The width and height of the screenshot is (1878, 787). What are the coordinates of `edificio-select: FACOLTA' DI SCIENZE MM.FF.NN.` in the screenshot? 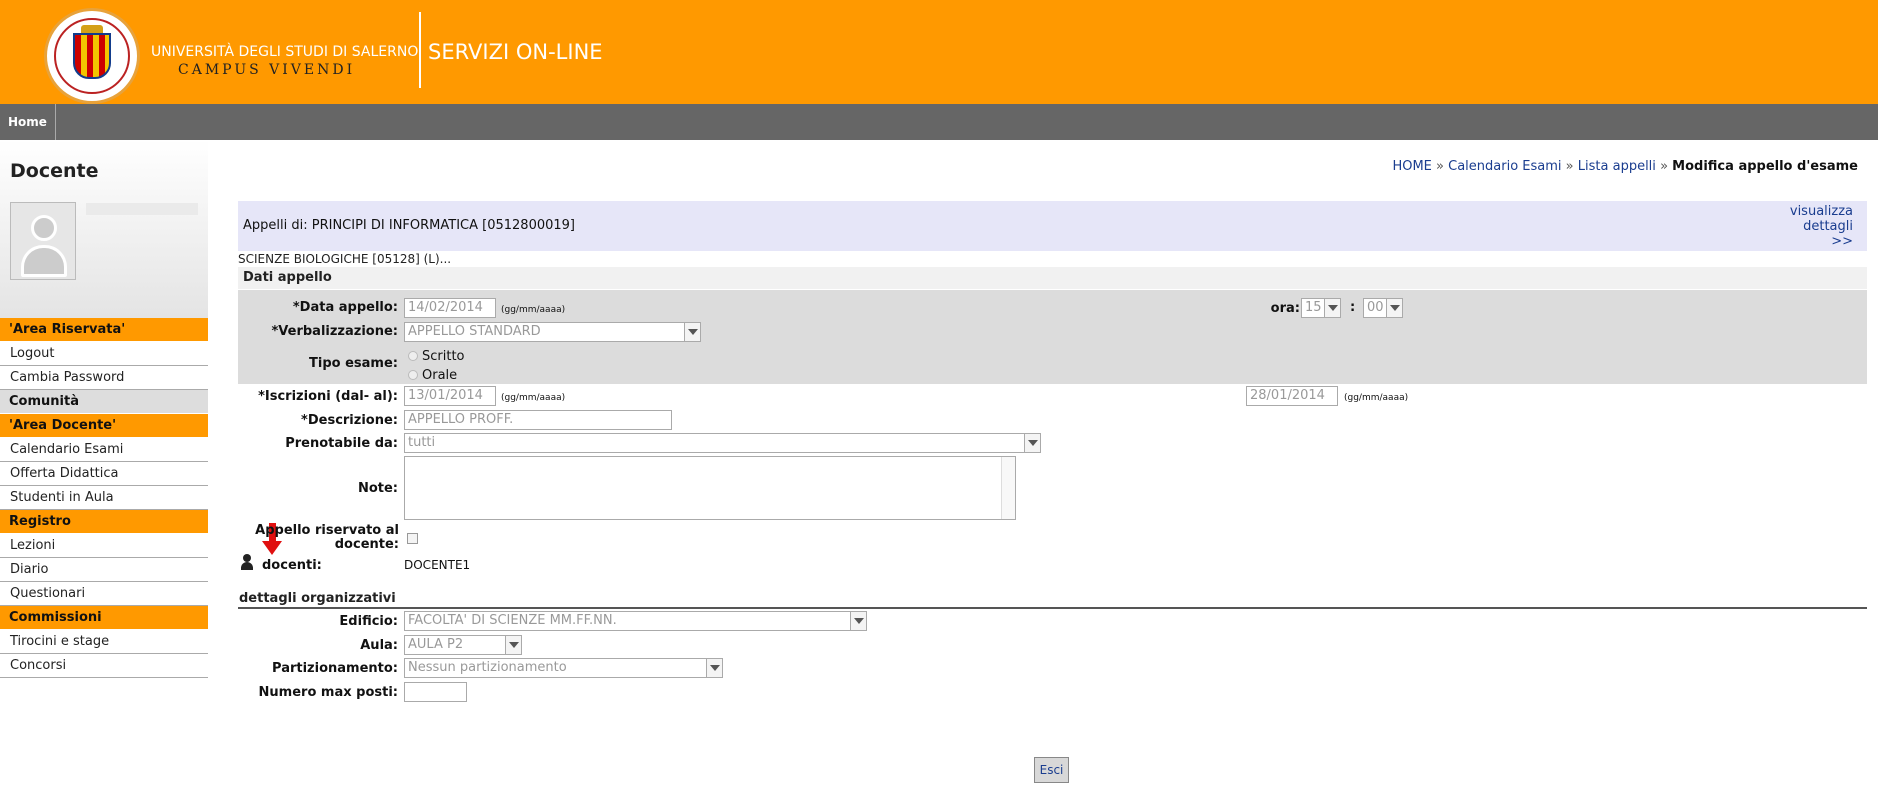 It's located at (635, 621).